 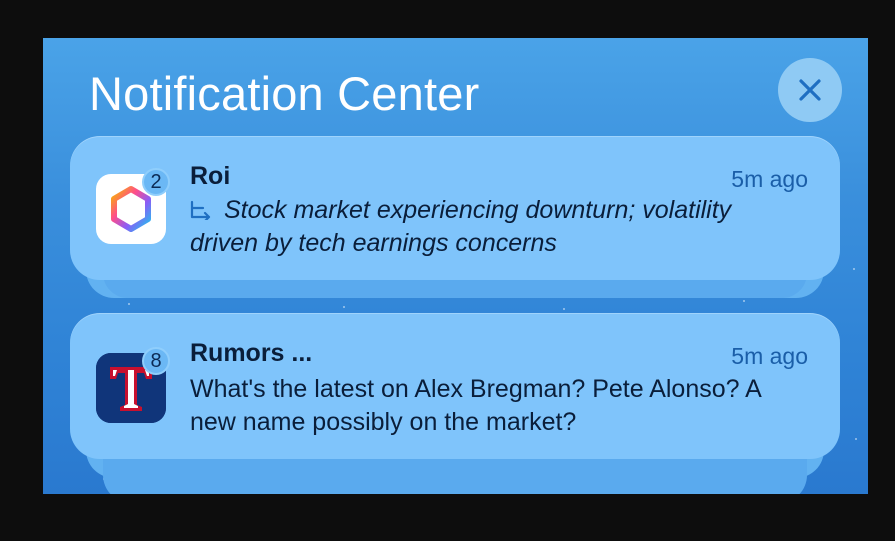 I want to click on unread-count-badge: 8, so click(x=156, y=361).